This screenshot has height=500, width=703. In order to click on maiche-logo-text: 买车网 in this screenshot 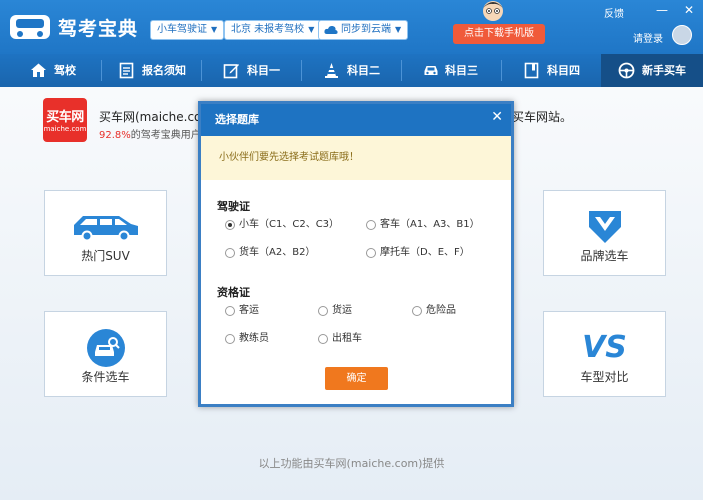, I will do `click(65, 117)`.